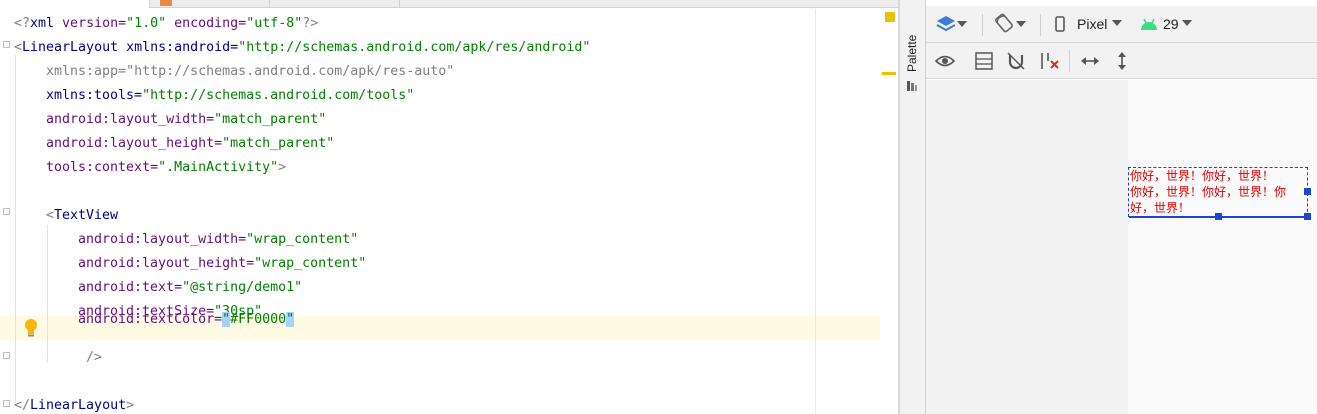  What do you see at coordinates (1092, 24) in the screenshot?
I see `device-selector-label: Pixel` at bounding box center [1092, 24].